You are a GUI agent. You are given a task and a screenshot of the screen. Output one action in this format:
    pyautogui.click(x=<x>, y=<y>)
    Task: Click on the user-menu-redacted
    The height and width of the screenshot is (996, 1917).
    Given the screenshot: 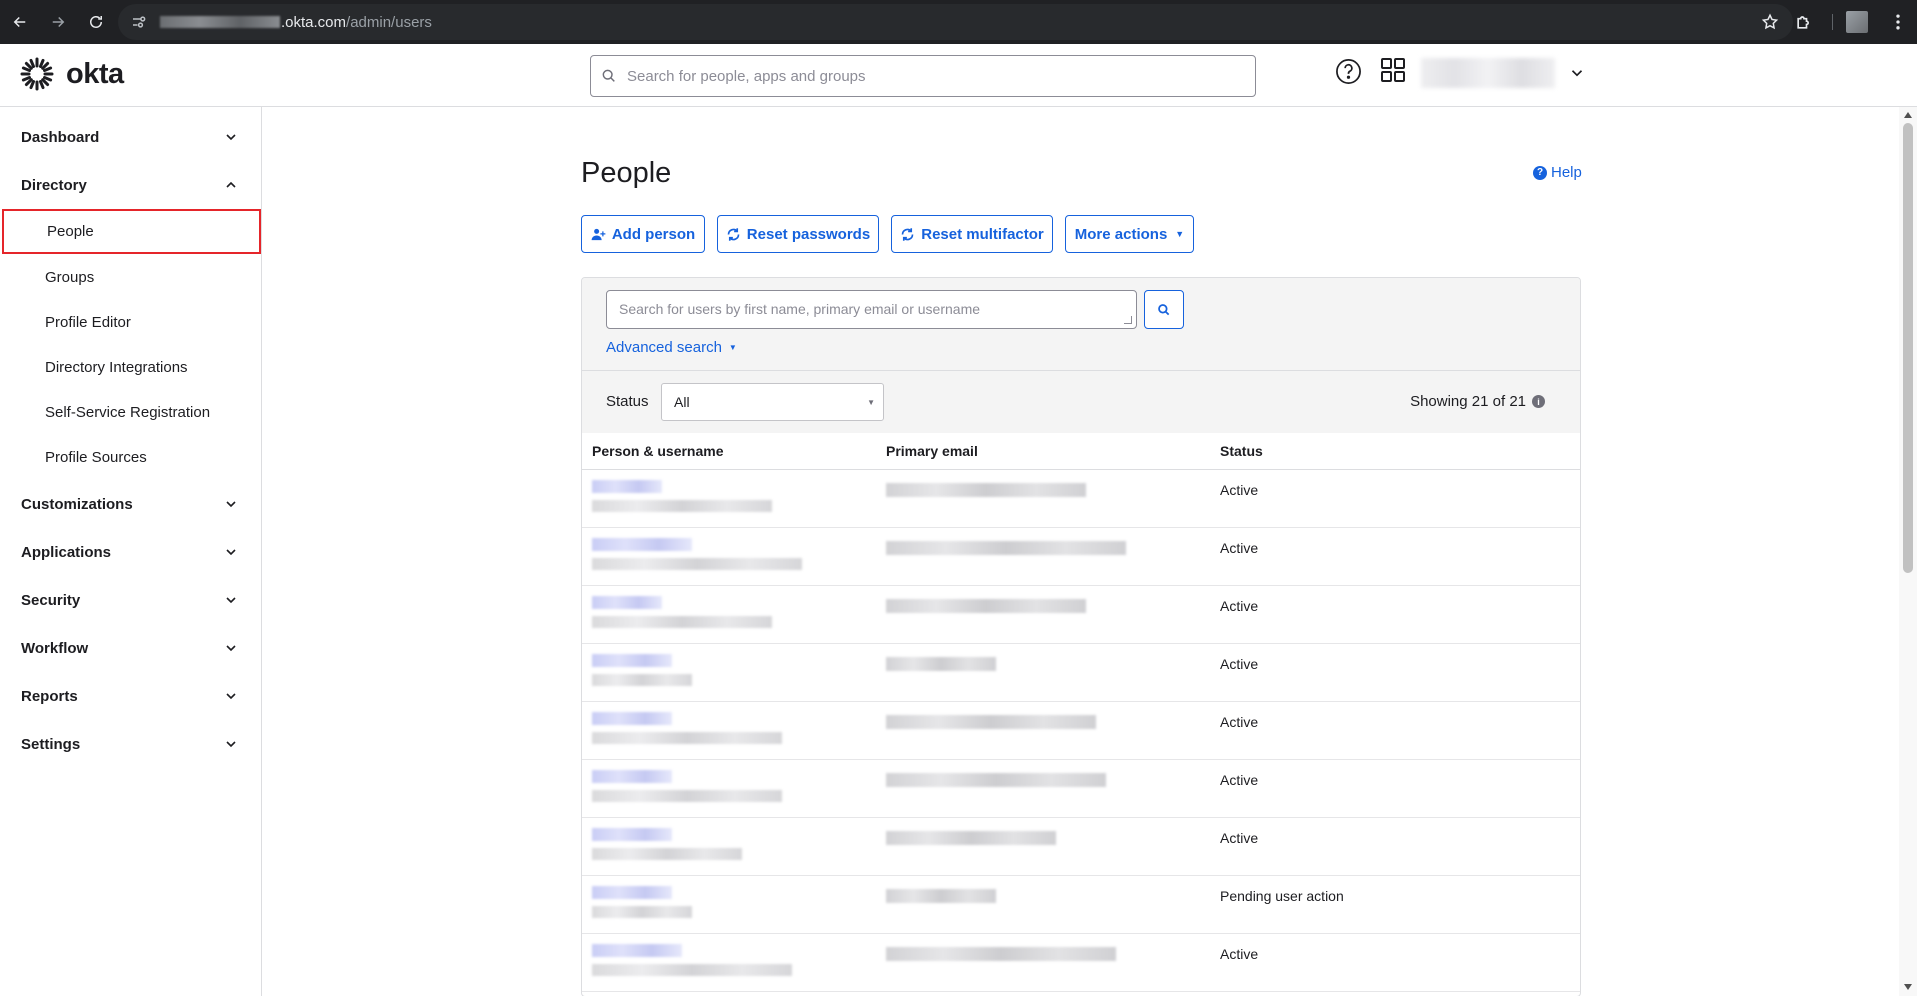 What is the action you would take?
    pyautogui.click(x=1488, y=73)
    